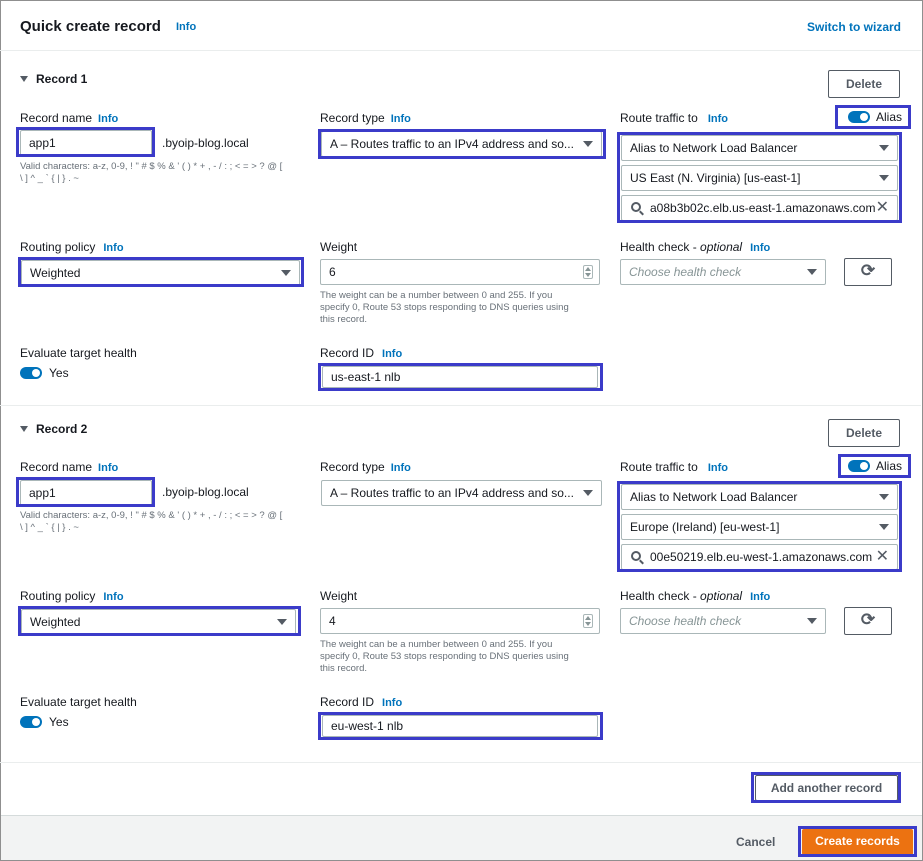  Describe the element at coordinates (59, 722) in the screenshot. I see `record-2-evaluate-health-value: Yes` at that location.